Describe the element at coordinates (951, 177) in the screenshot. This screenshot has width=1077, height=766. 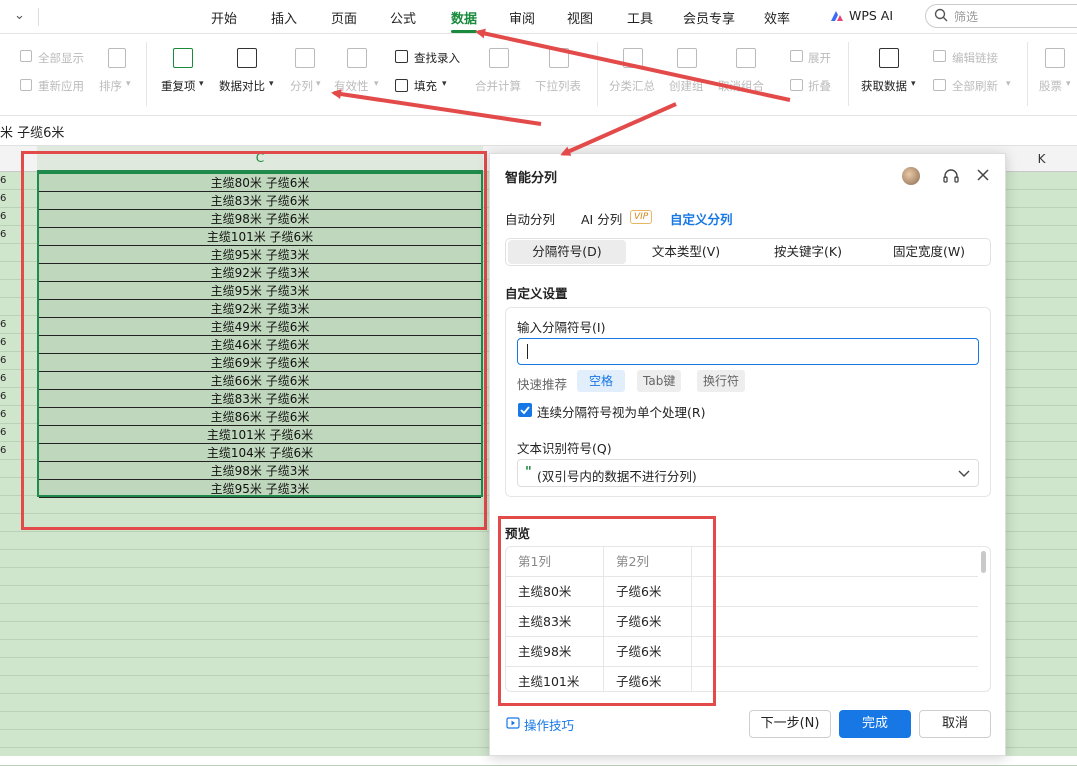
I see `headset-icon` at that location.